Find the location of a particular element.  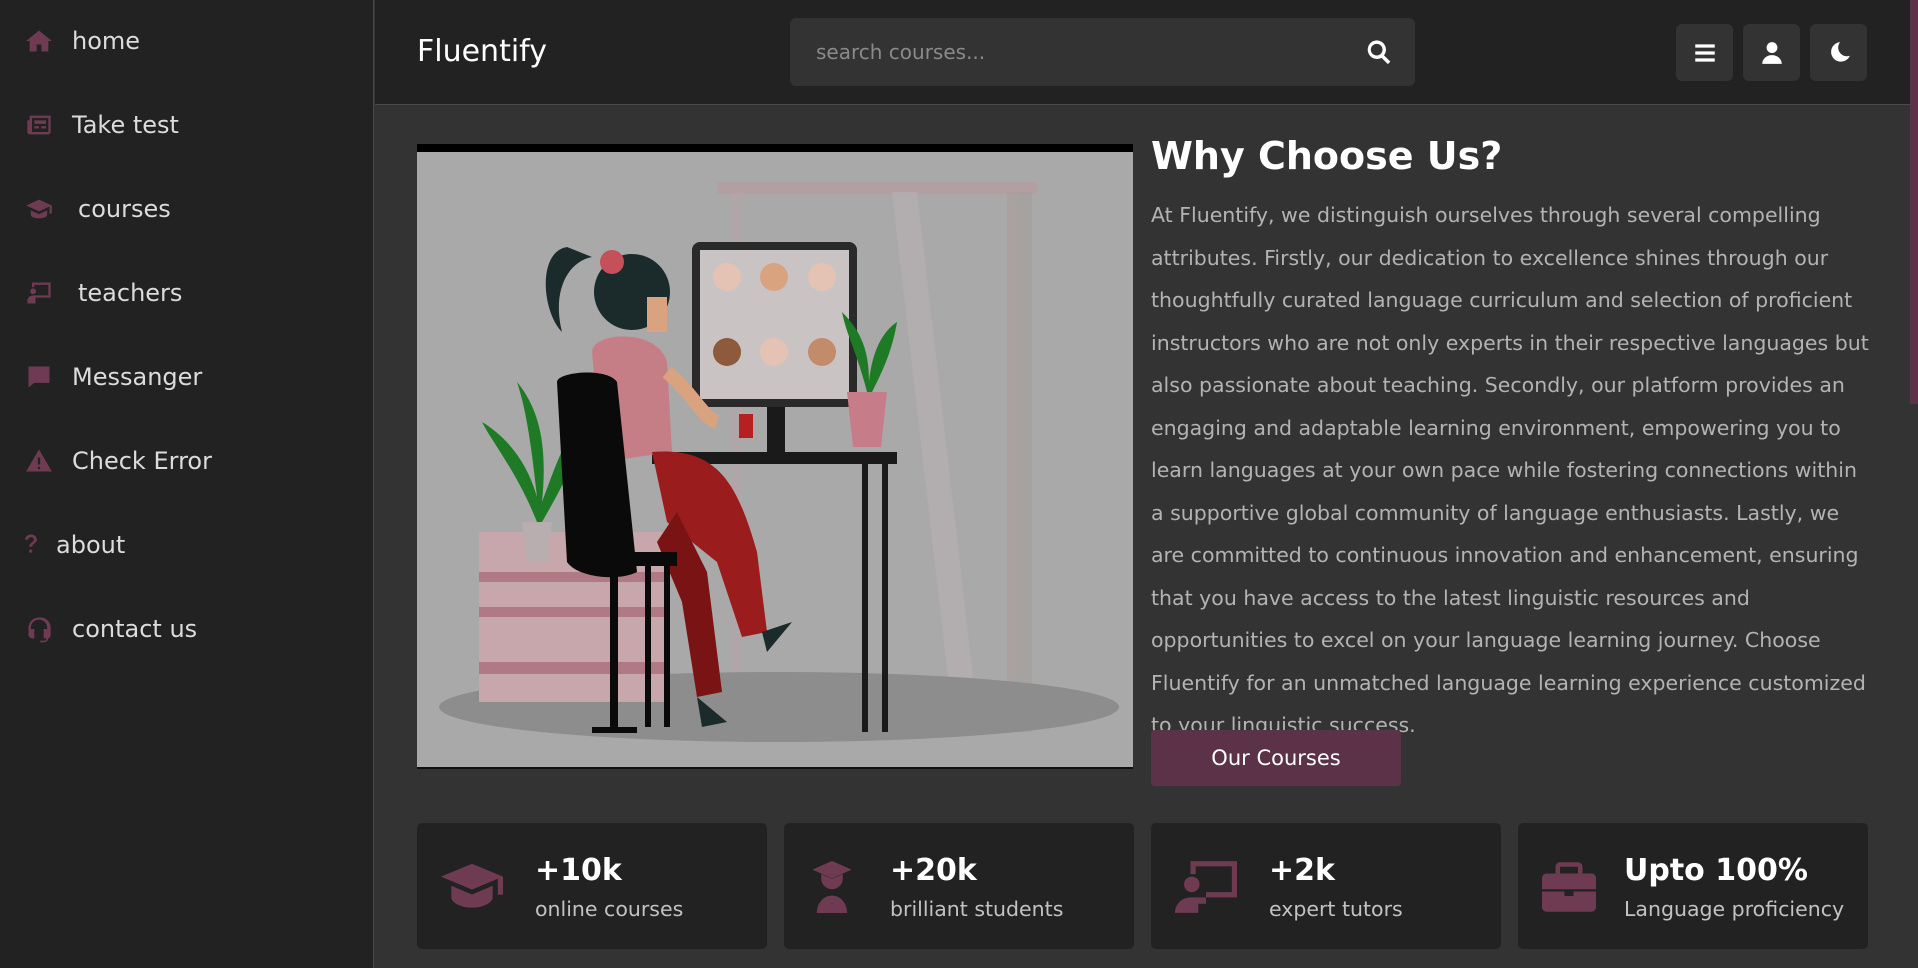

menu-button is located at coordinates (1704, 52).